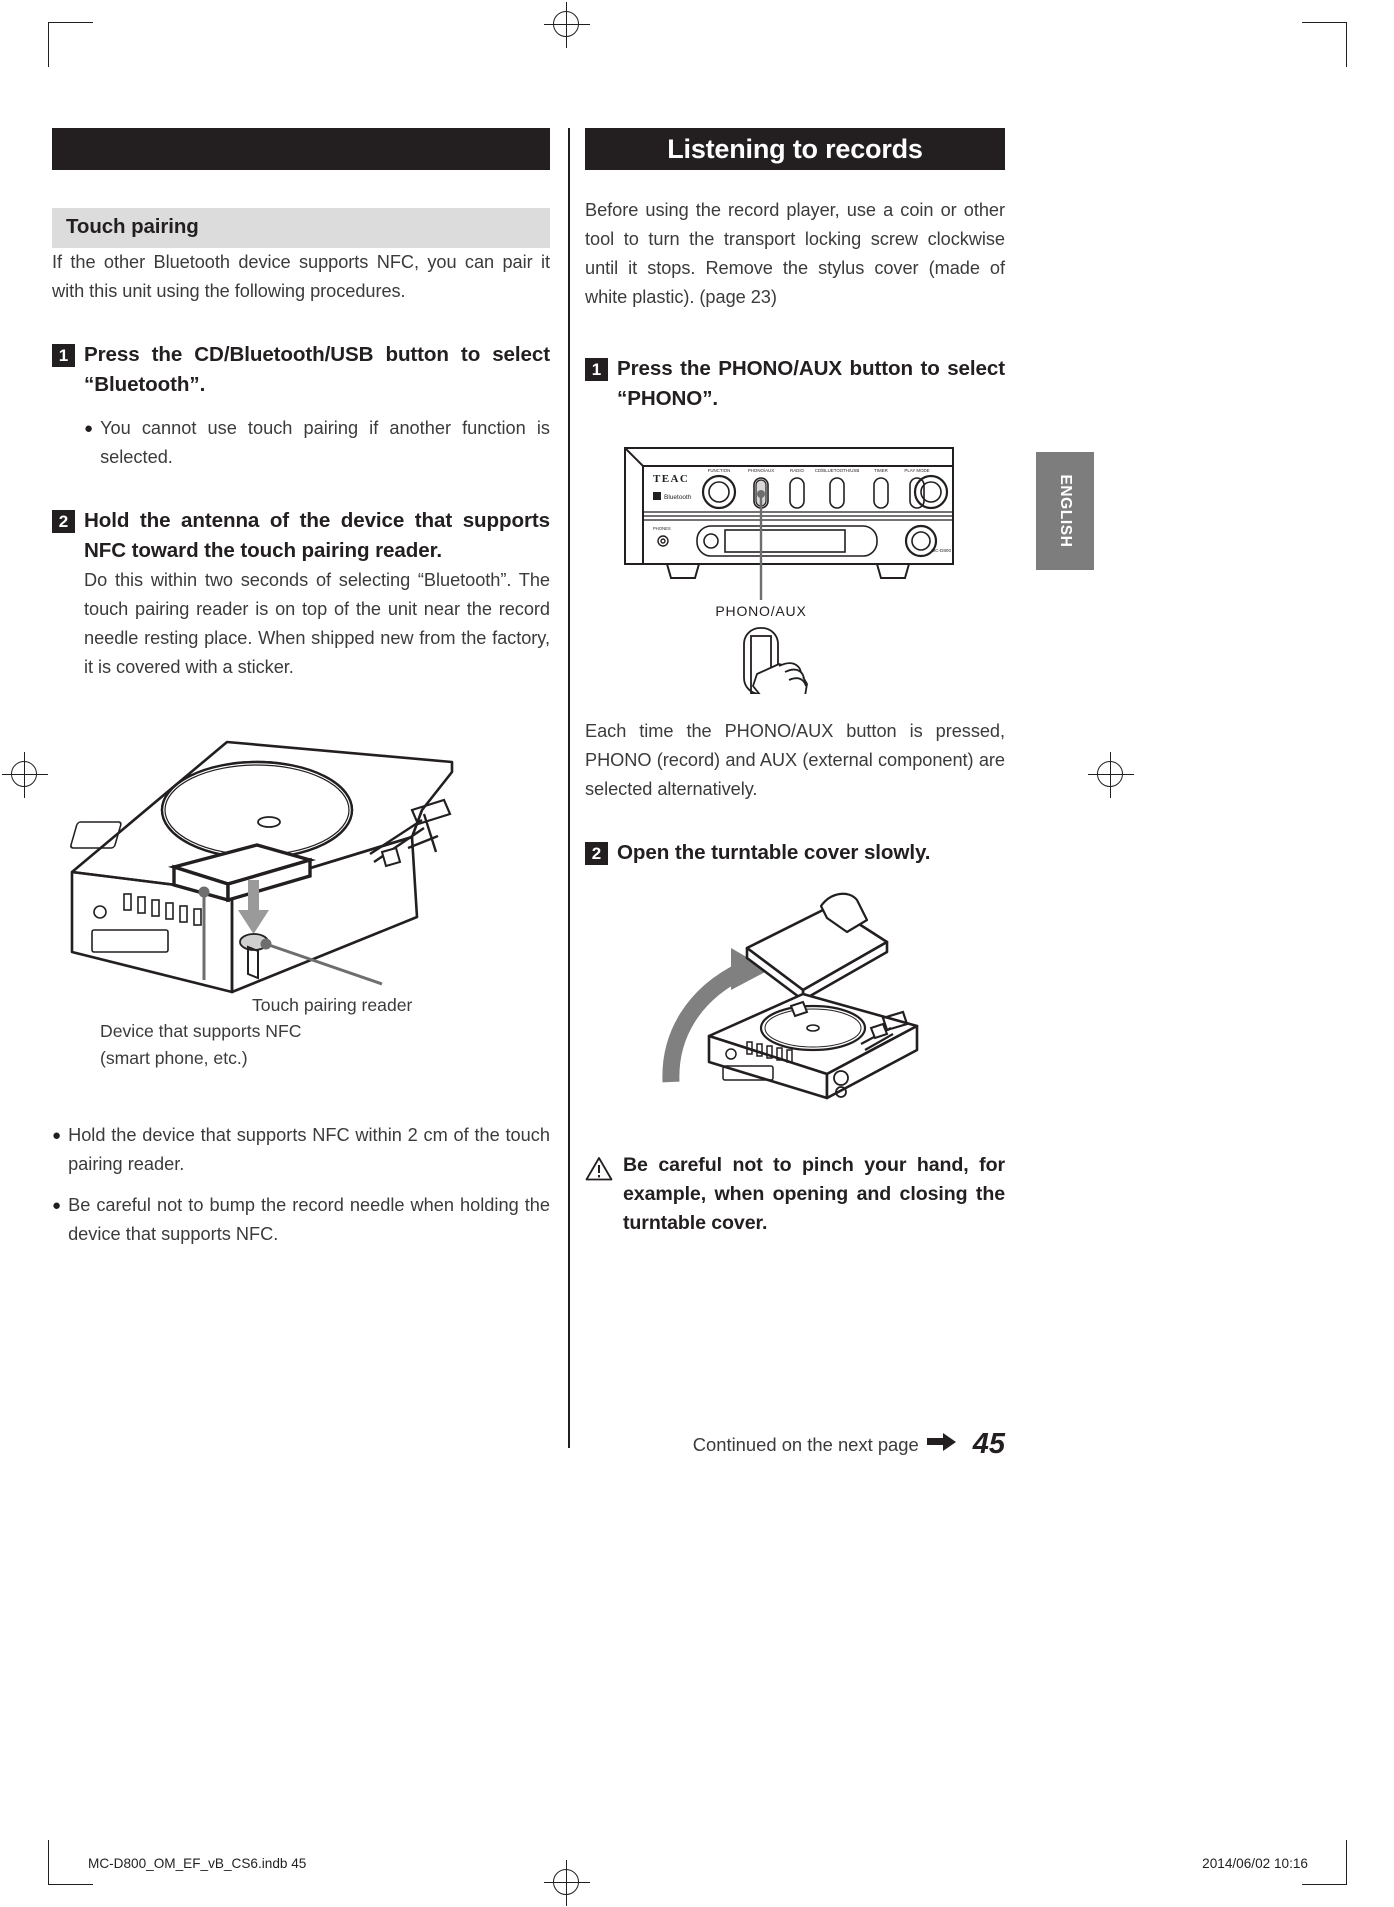 This screenshot has height=1907, width=1394. I want to click on right-step-2: 2 Open the turntable cover slowly., so click(795, 853).